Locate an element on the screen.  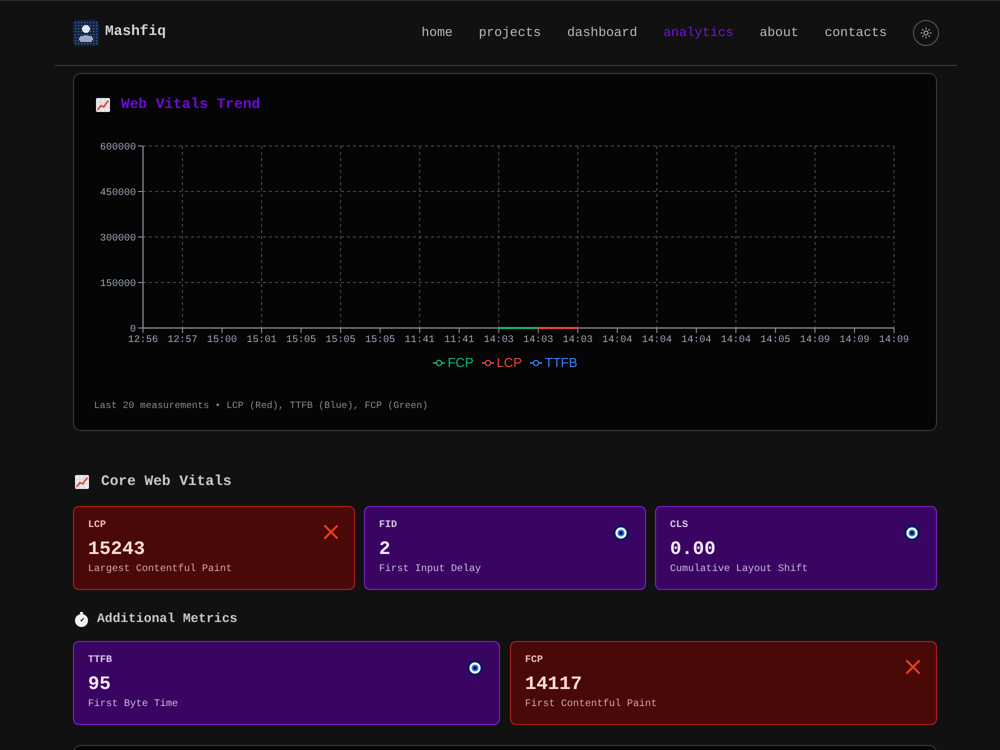
metric-value: 14117 is located at coordinates (554, 684).